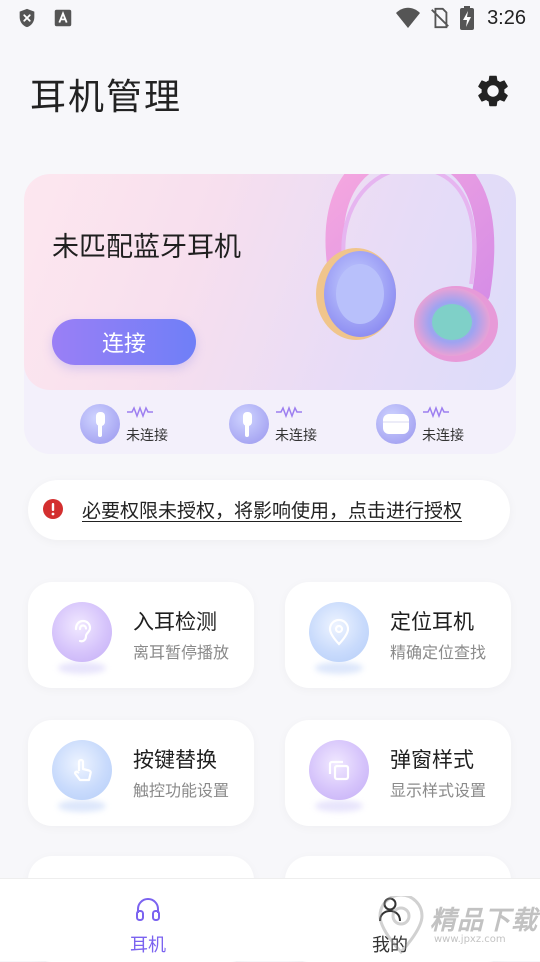  Describe the element at coordinates (398, 635) in the screenshot. I see `feature-locate-earbuds: 定位耳机 精确定位查找` at that location.